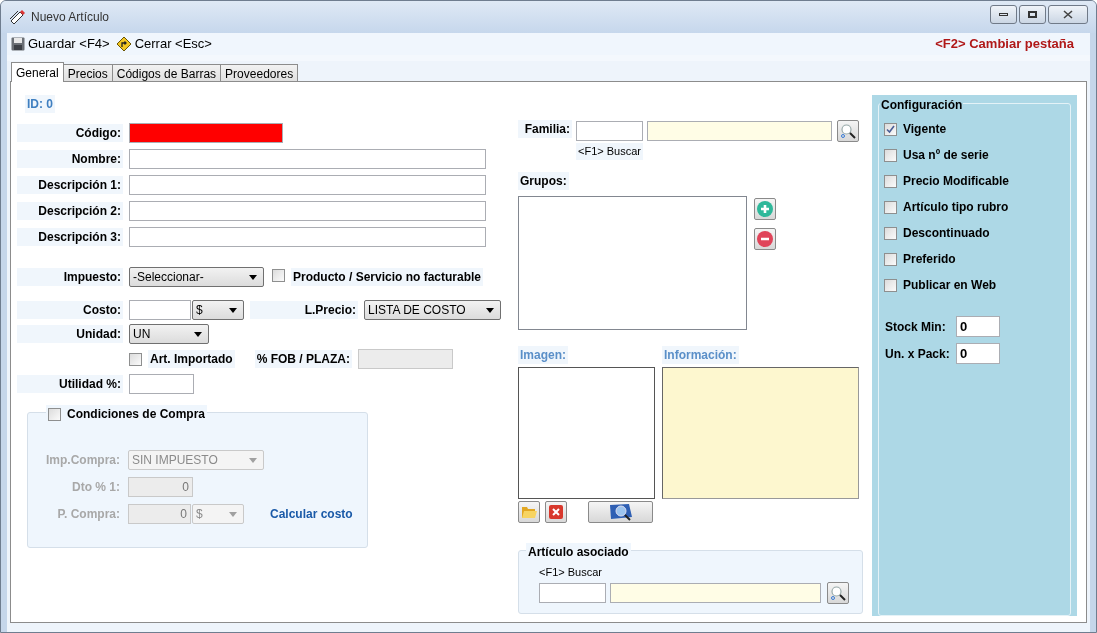 The image size is (1097, 633). Describe the element at coordinates (123, 44) in the screenshot. I see `turn-sign-icon` at that location.